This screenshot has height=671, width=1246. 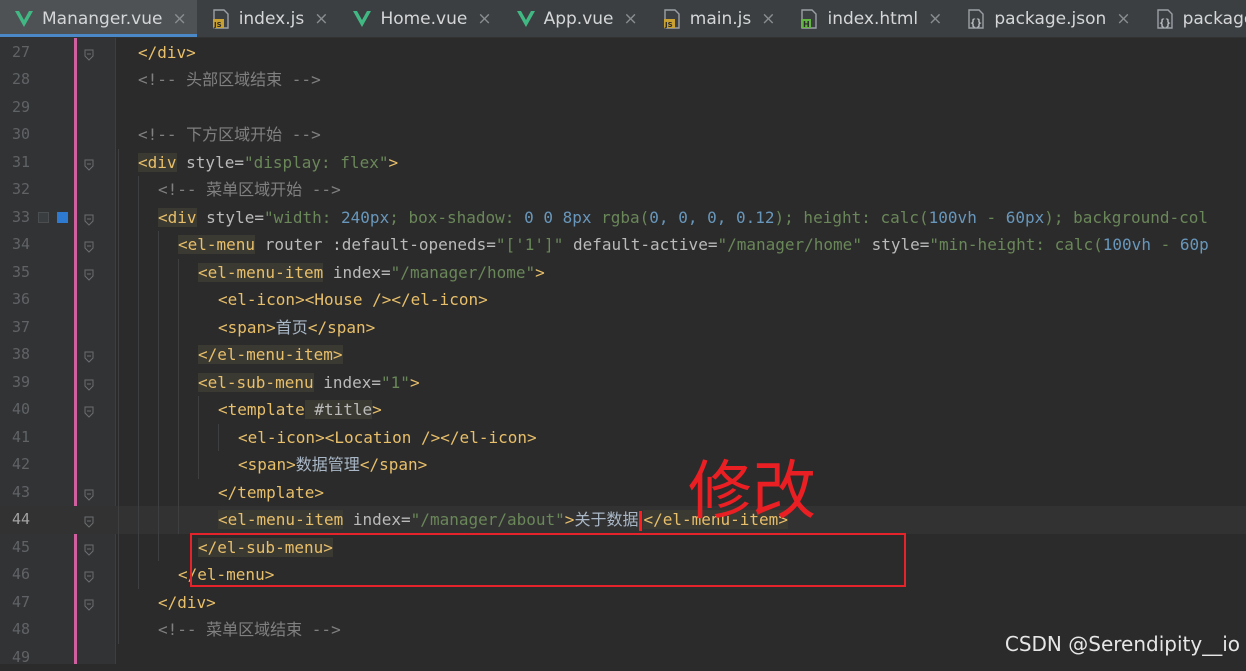 I want to click on line-number: 35, so click(x=15, y=273).